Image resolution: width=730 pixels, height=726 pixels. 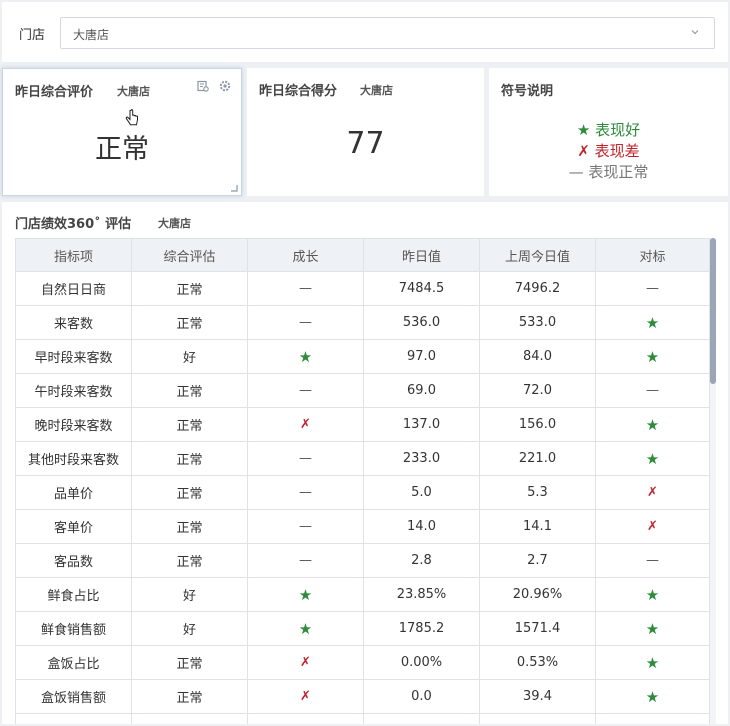 What do you see at coordinates (695, 32) in the screenshot?
I see `chevron-down-icon` at bounding box center [695, 32].